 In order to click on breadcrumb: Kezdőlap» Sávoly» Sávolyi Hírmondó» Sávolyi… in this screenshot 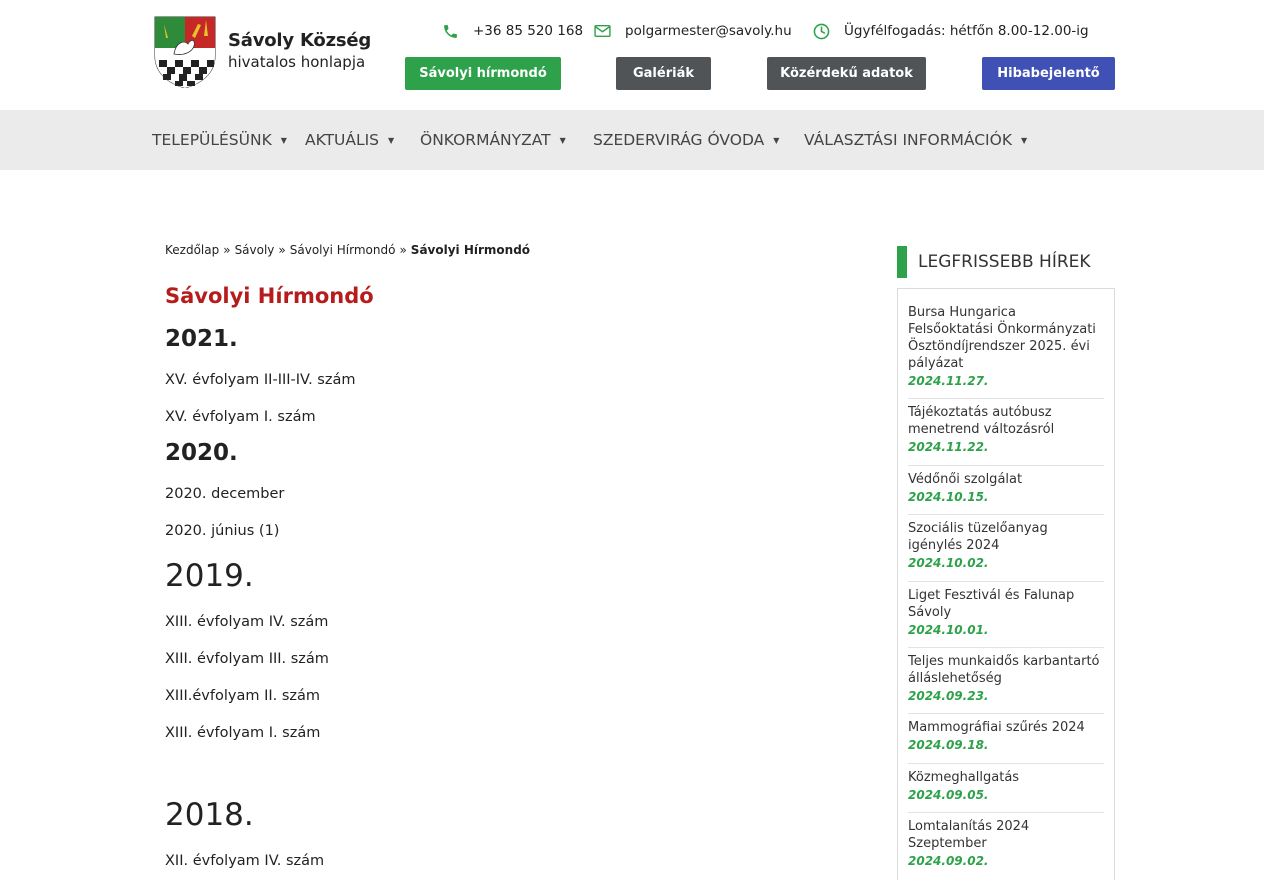, I will do `click(347, 250)`.